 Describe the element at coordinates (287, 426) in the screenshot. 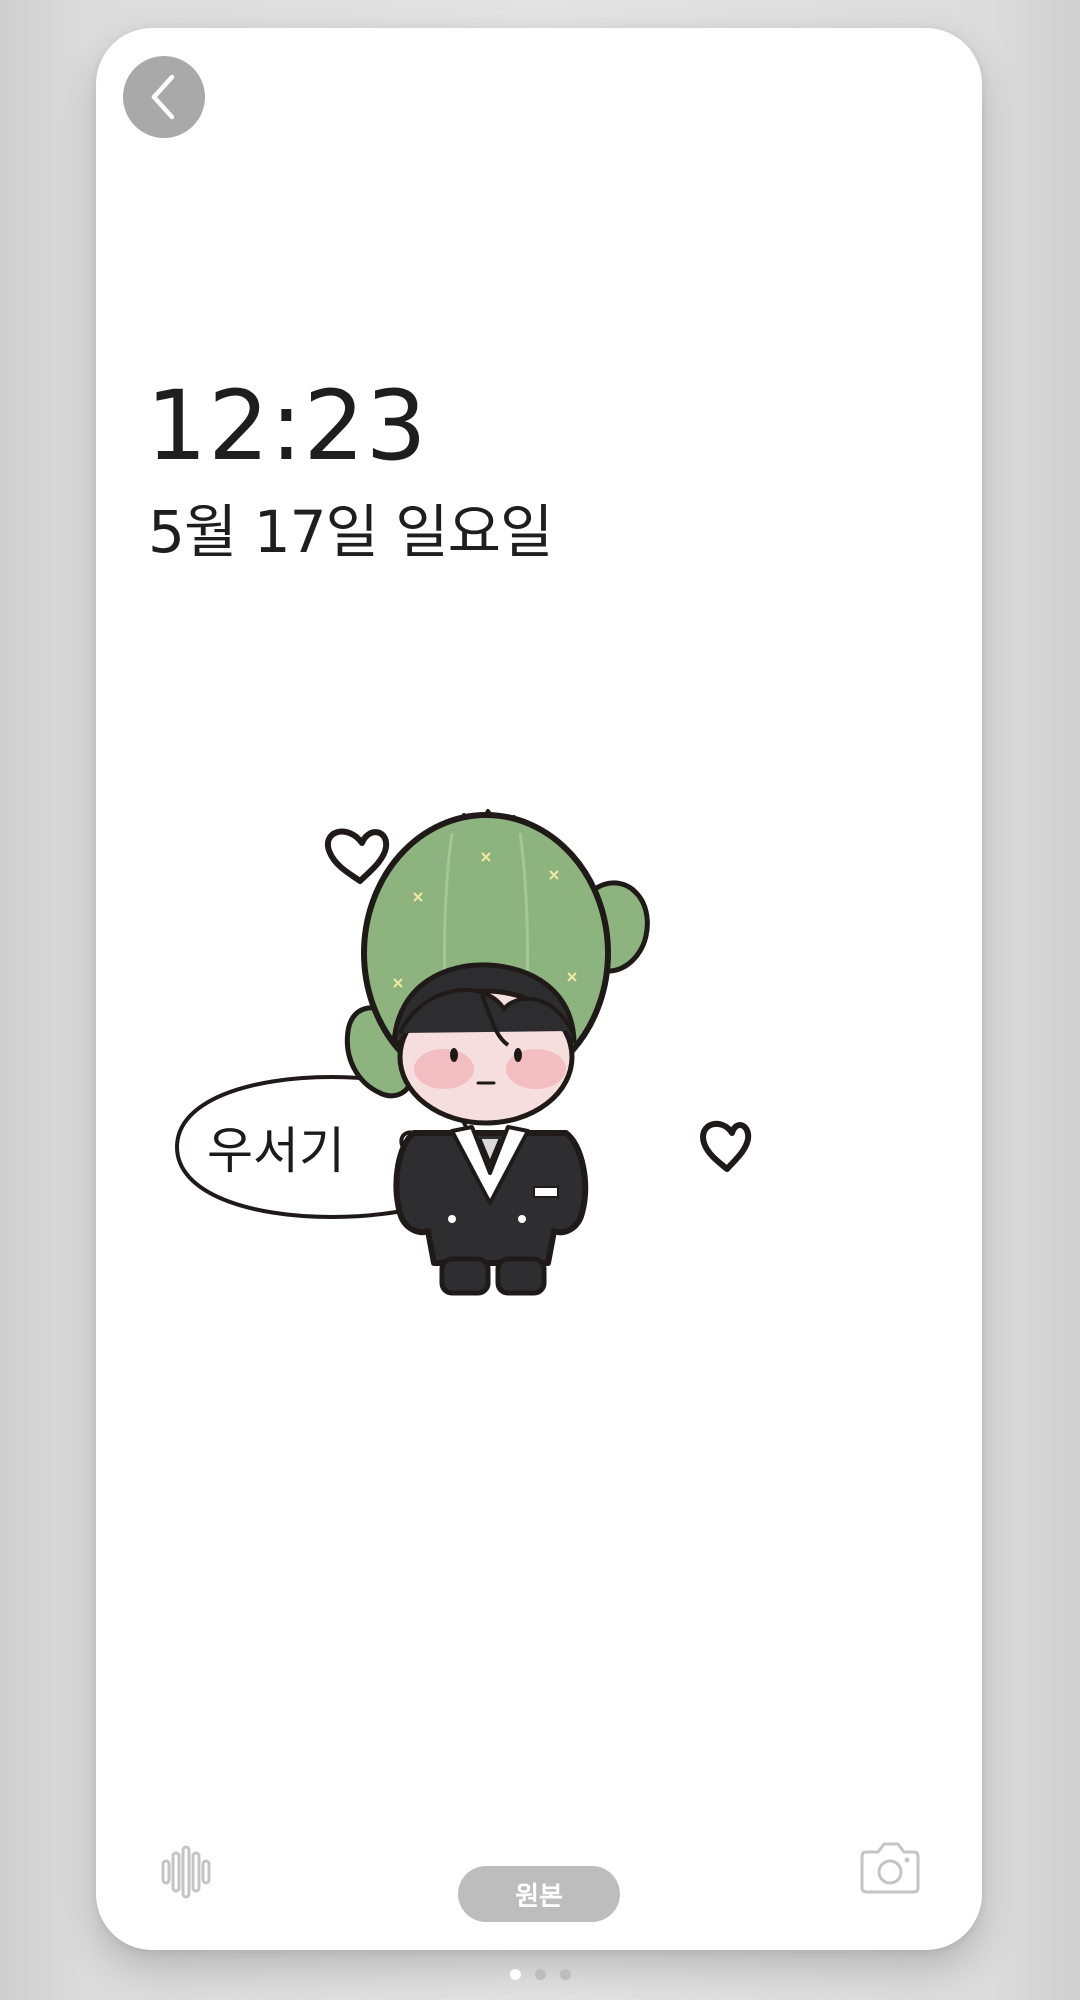

I see `lockscreen-clock: 12:23` at that location.